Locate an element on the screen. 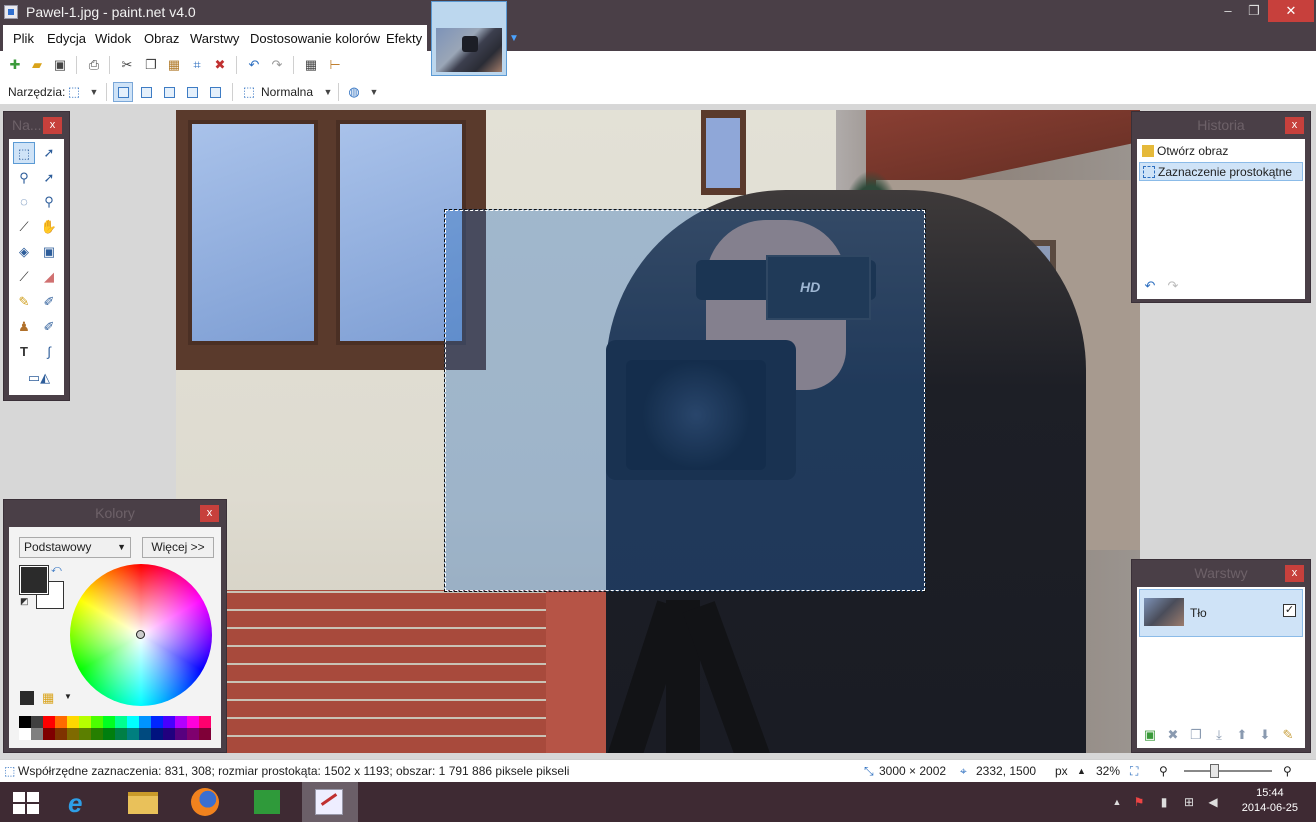 This screenshot has height=822, width=1316. color-wheel-cursor is located at coordinates (140, 634).